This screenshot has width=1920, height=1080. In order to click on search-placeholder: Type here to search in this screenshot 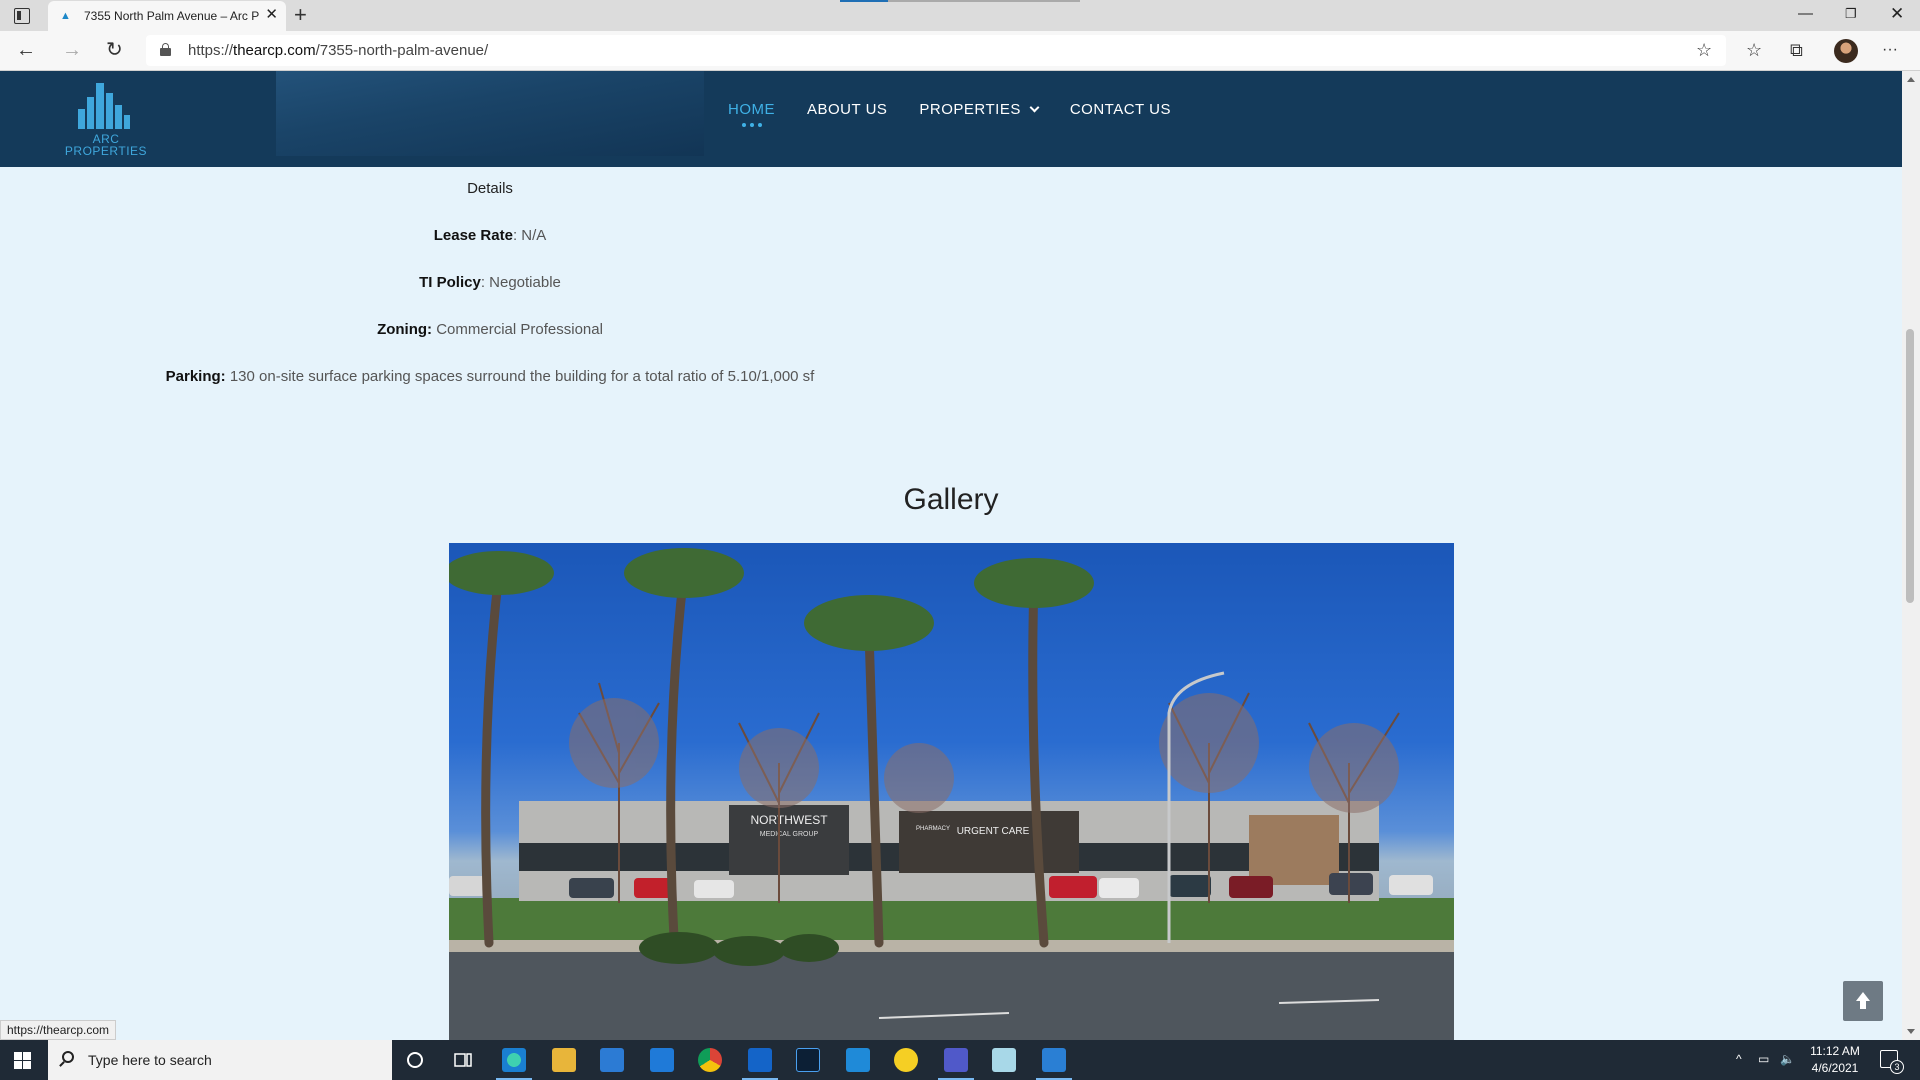, I will do `click(150, 1060)`.